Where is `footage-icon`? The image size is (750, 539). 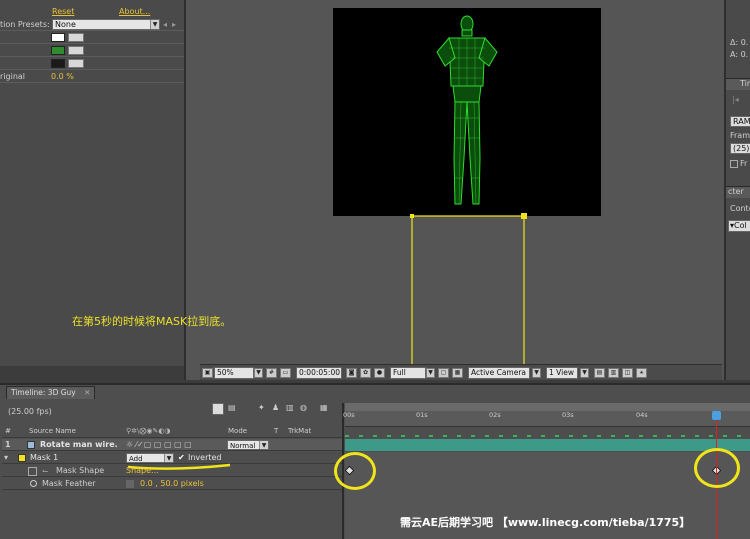
footage-icon is located at coordinates (31, 445).